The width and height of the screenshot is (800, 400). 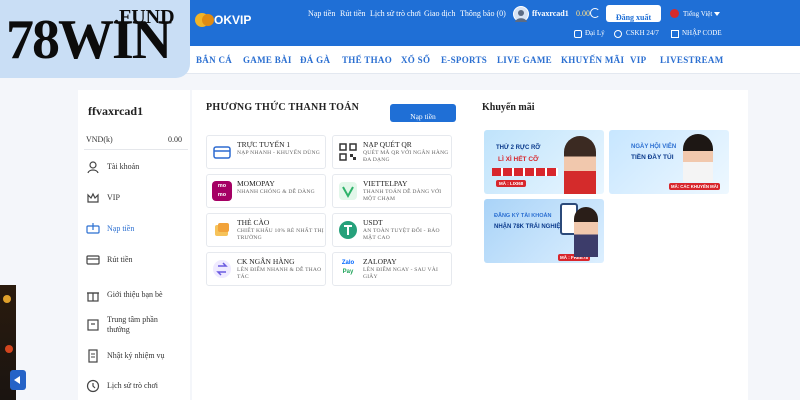 I want to click on nav-livestream: LIVESTREAM, so click(x=692, y=60).